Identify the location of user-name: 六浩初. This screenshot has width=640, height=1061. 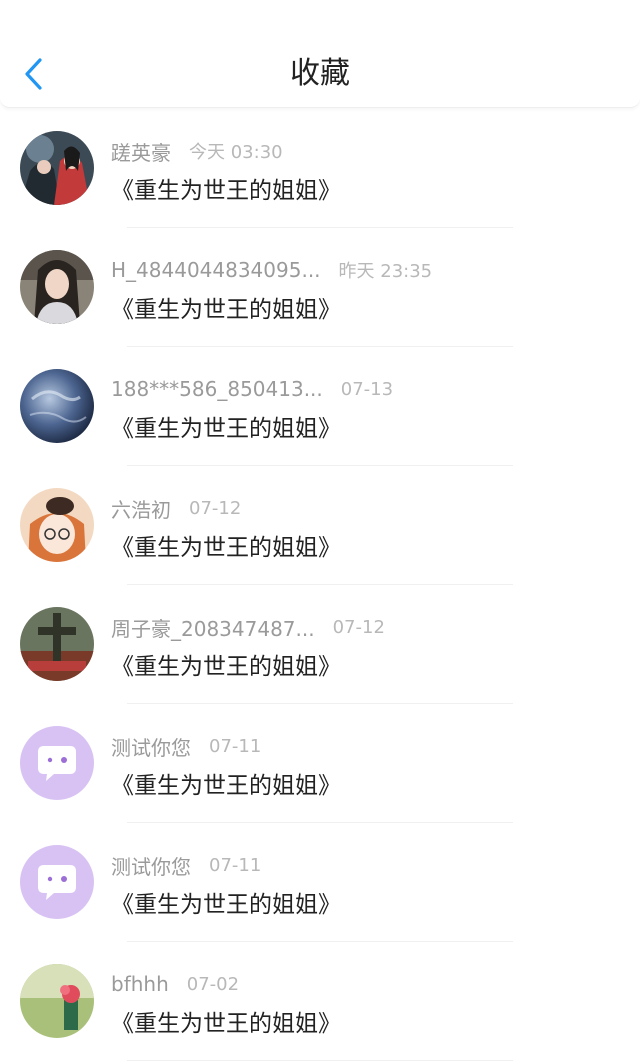
(141, 509).